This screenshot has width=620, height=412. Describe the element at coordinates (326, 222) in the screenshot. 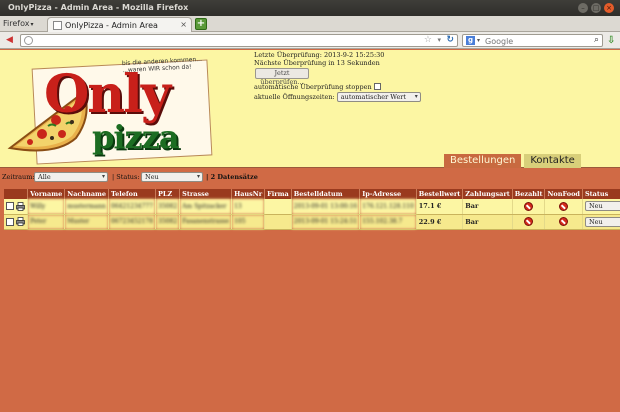

I see `cell-bestelldatum: 2013-09-01 15:24:51` at that location.